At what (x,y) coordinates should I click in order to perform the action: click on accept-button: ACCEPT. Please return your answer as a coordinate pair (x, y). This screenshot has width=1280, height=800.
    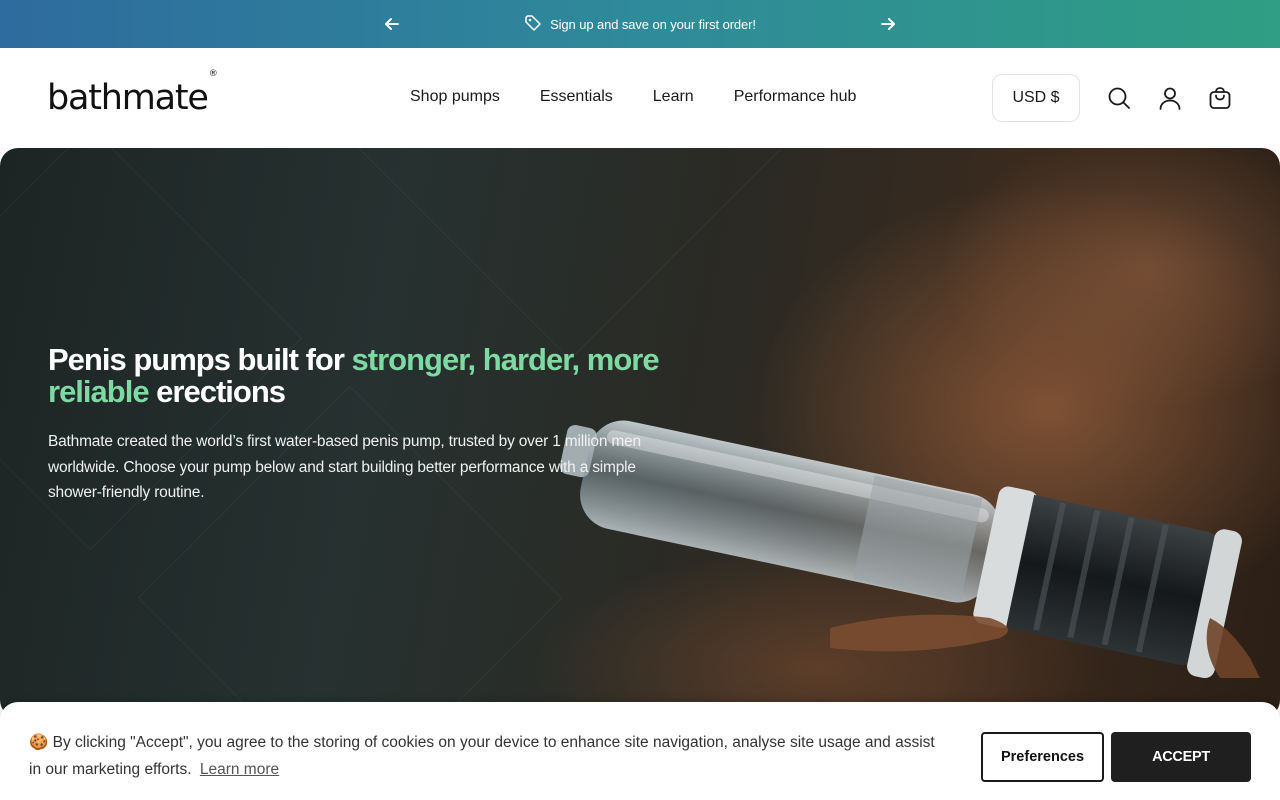
    Looking at the image, I should click on (1181, 757).